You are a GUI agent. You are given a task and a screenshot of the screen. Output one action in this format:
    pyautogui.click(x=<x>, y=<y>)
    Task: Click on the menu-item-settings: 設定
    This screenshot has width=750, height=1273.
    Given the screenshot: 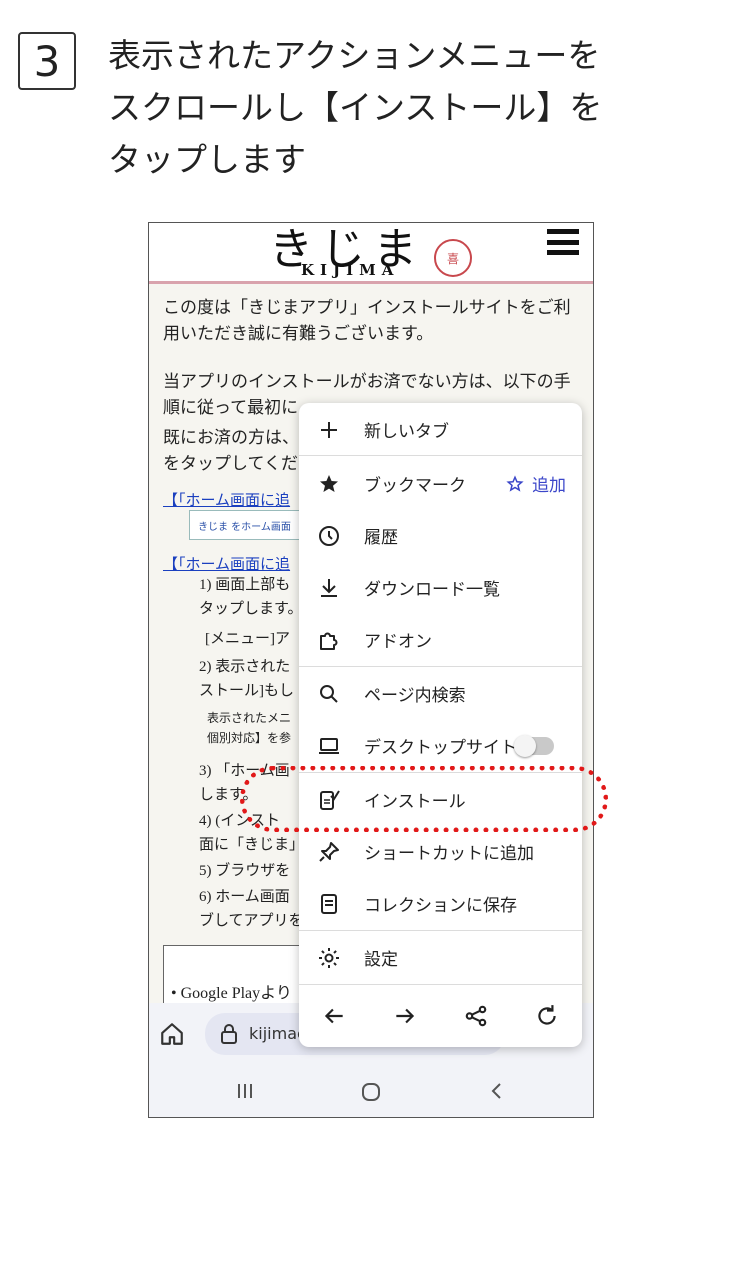 What is the action you would take?
    pyautogui.click(x=440, y=958)
    